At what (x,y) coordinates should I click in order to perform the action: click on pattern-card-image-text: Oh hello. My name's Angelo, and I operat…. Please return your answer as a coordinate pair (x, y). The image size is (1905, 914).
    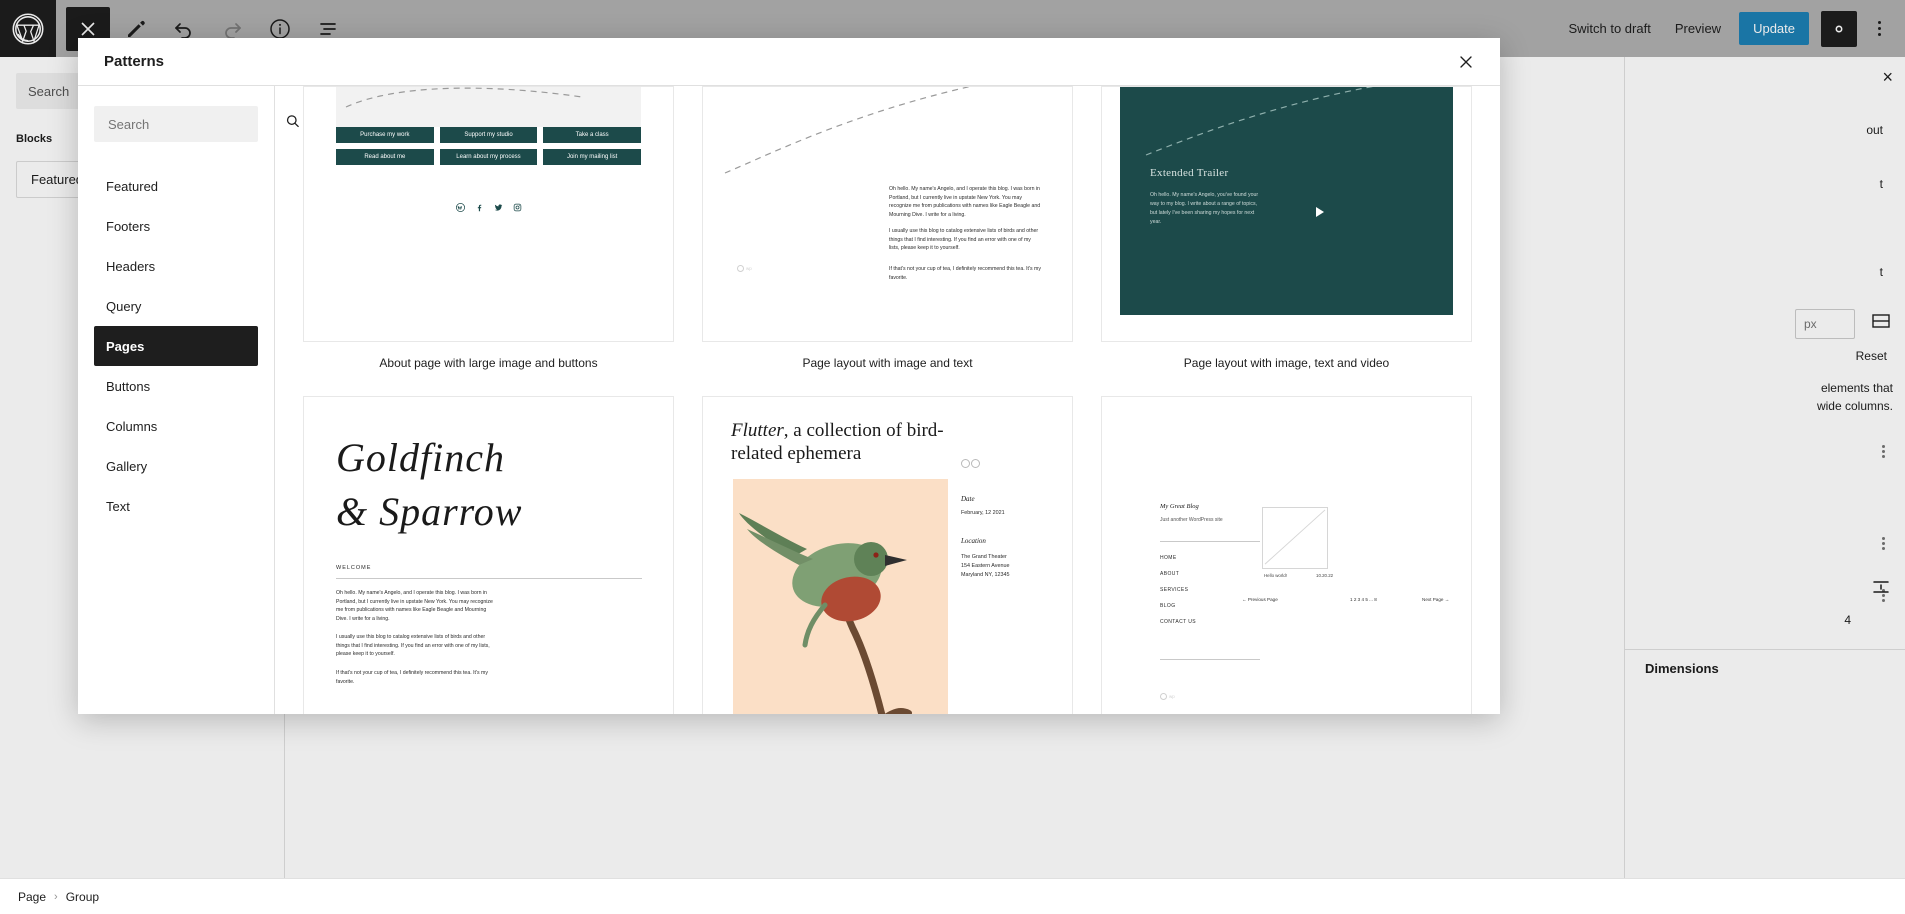
    Looking at the image, I should click on (887, 241).